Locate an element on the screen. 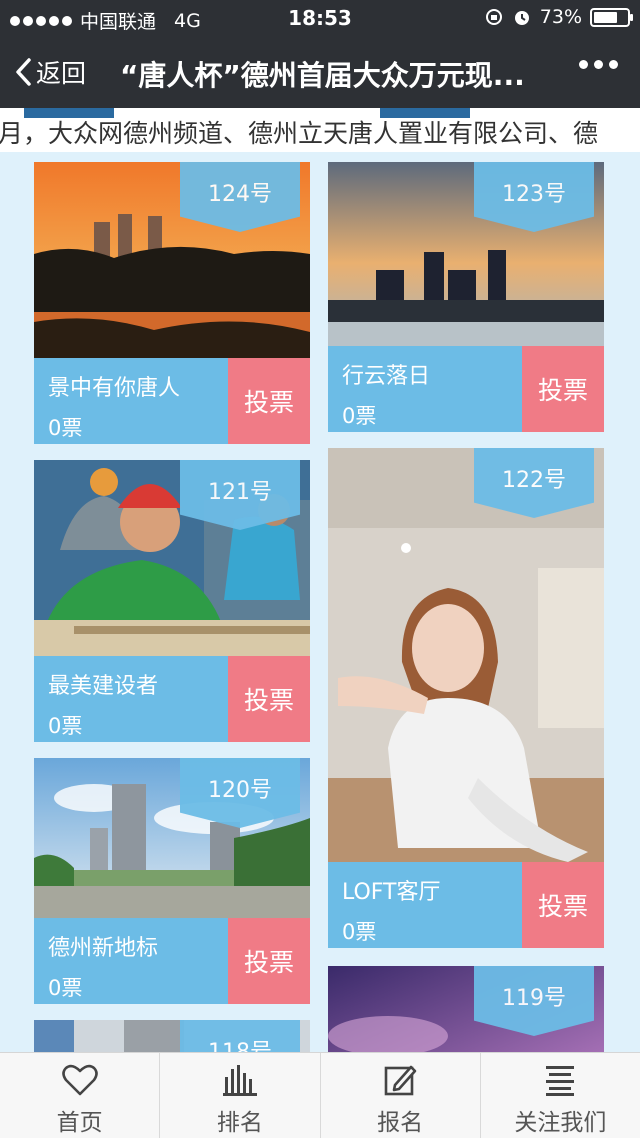 The height and width of the screenshot is (1138, 640). edit-icon is located at coordinates (400, 1080).